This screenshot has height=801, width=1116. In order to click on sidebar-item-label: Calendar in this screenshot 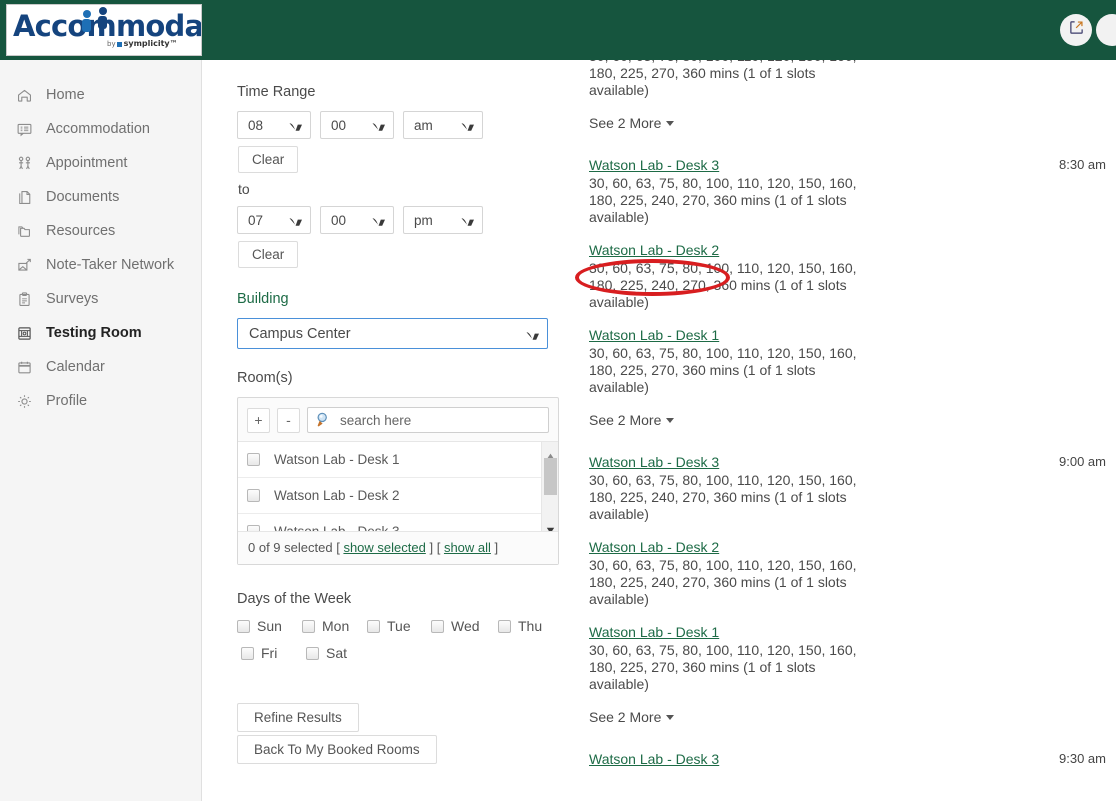, I will do `click(75, 367)`.